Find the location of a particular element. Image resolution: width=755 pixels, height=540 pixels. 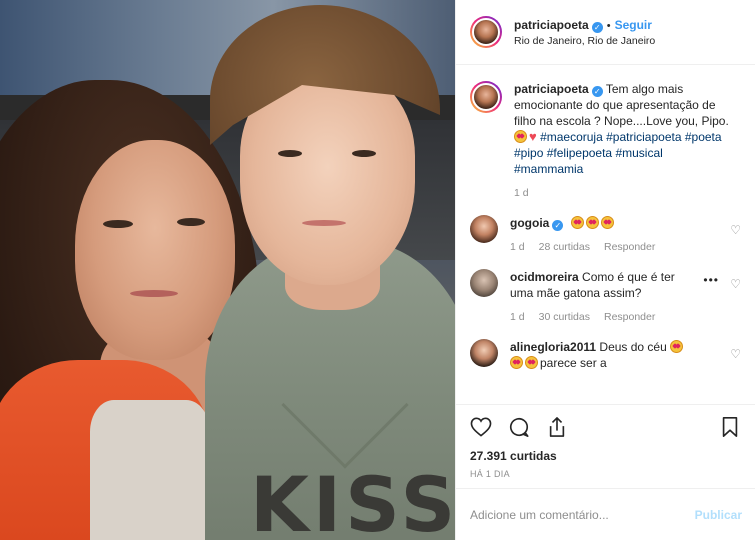

caption-time: 1 d is located at coordinates (521, 193).